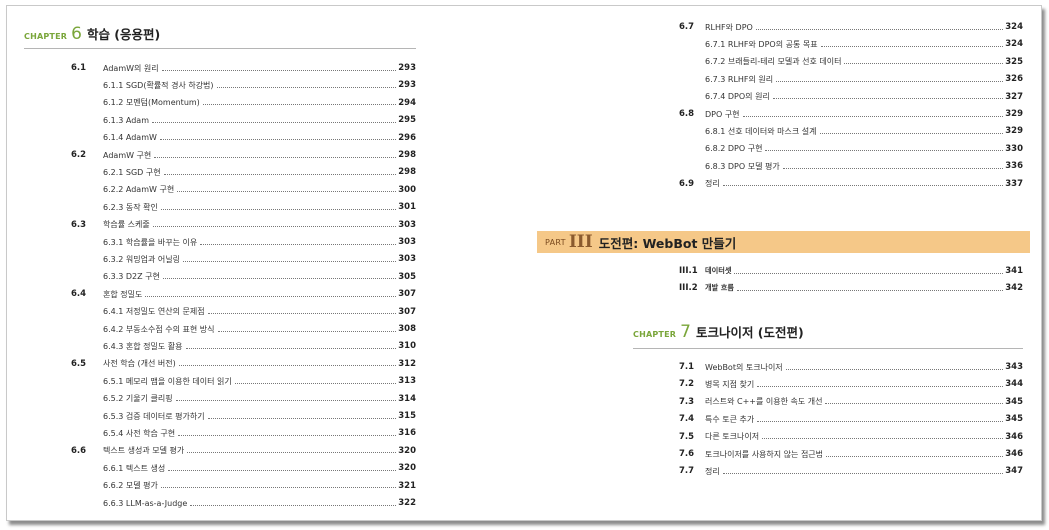 The image size is (1049, 530). I want to click on toc-entry: 7.1 WebBot의 토크나이저 343, so click(851, 367).